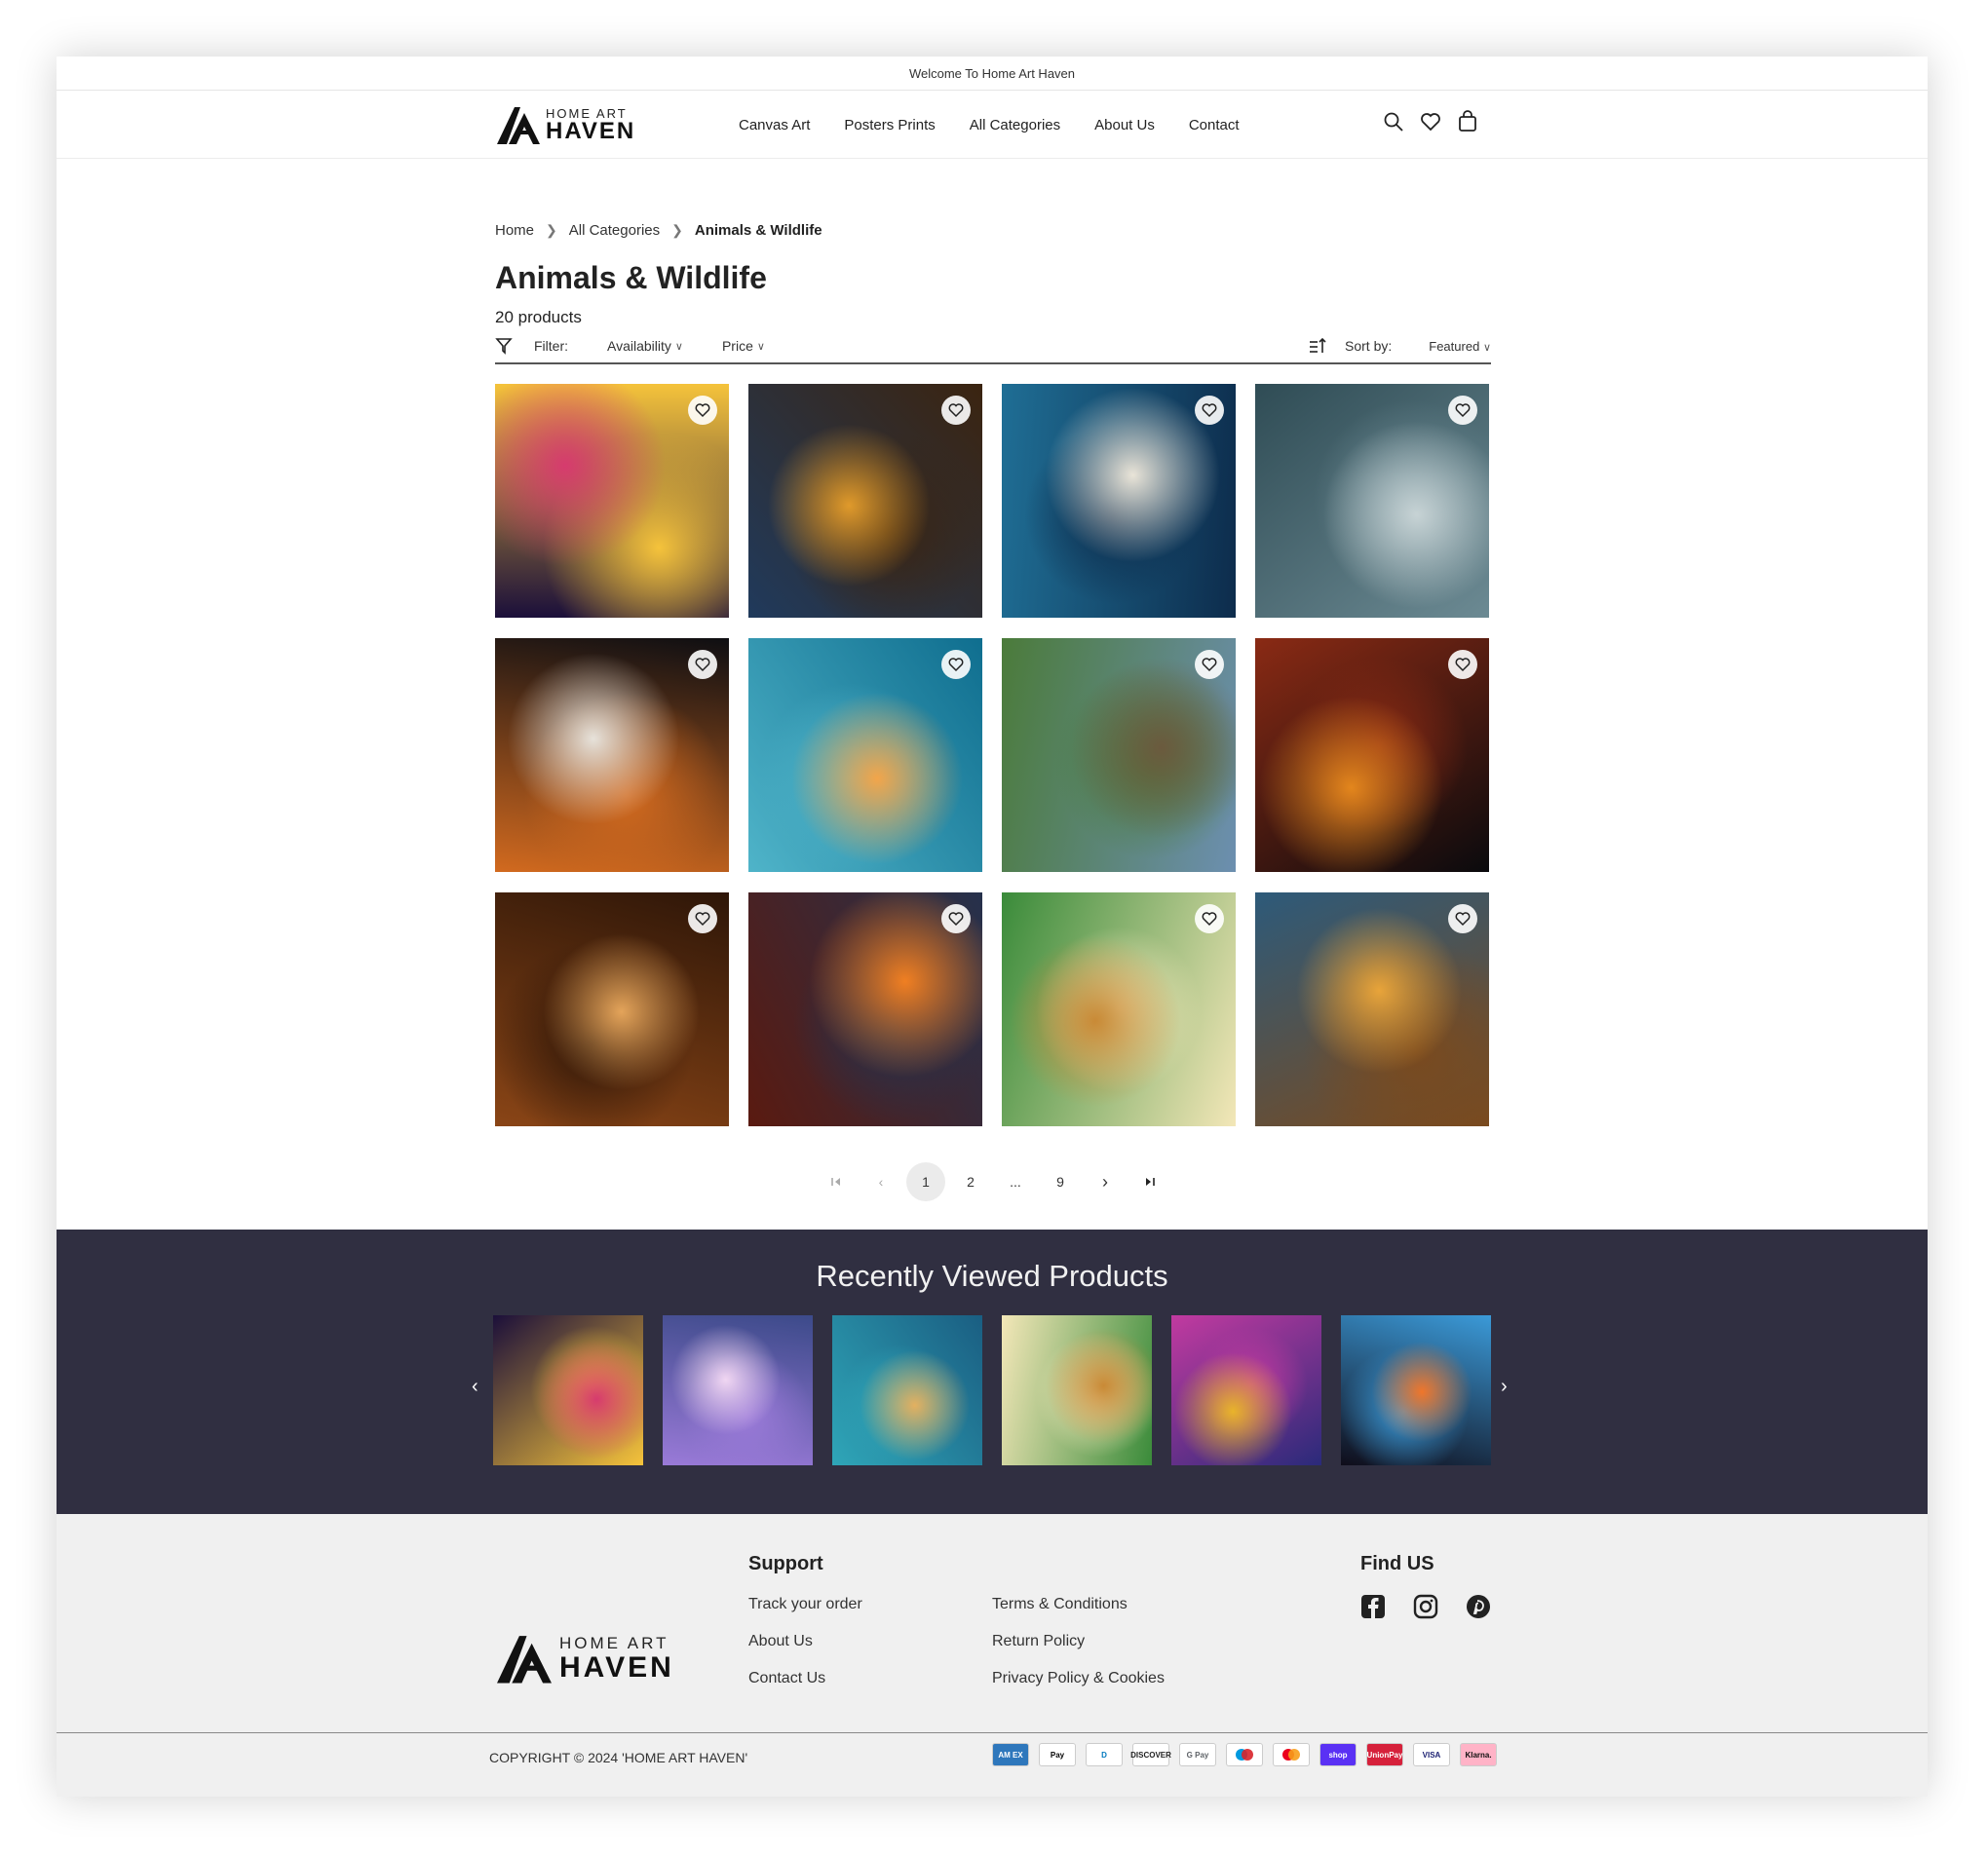 The image size is (1988, 1856). I want to click on price-dropdown: Price ∨, so click(743, 346).